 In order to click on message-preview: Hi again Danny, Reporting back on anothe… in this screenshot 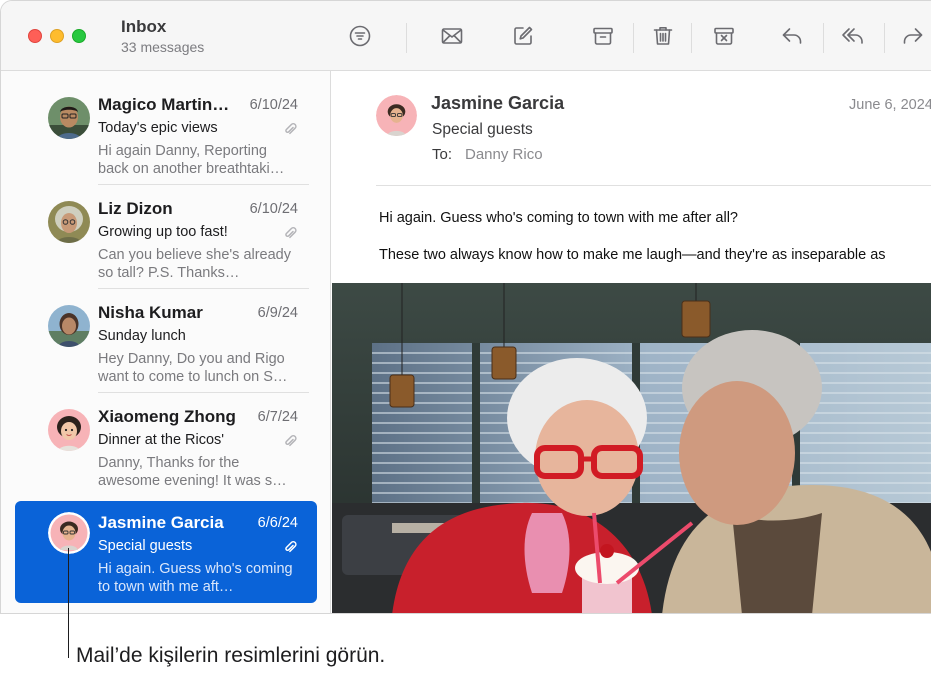, I will do `click(191, 160)`.